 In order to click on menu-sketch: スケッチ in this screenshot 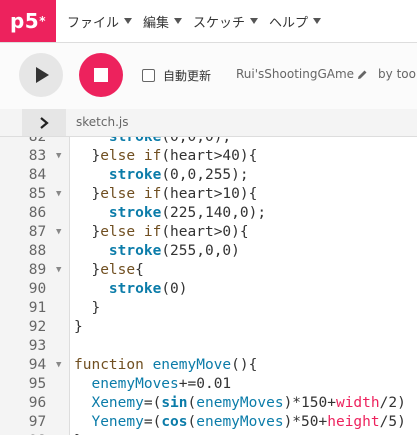, I will do `click(226, 21)`.